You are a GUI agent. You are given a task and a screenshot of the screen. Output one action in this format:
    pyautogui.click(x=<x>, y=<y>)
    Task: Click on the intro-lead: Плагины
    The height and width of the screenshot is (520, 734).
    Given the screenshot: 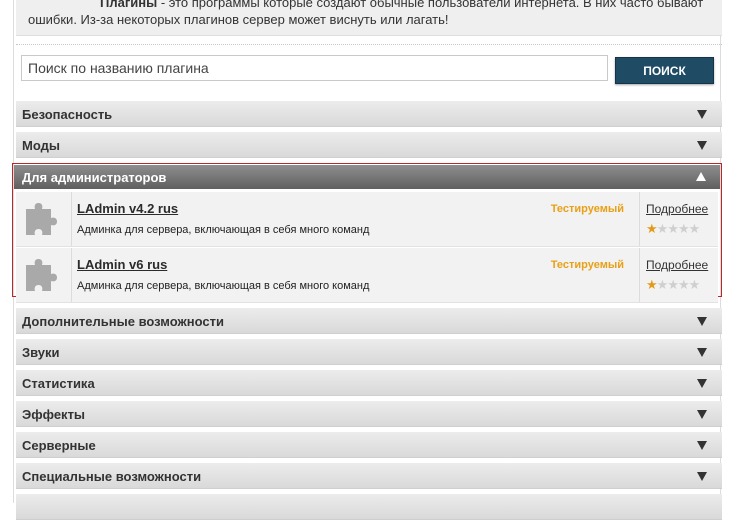 What is the action you would take?
    pyautogui.click(x=129, y=5)
    